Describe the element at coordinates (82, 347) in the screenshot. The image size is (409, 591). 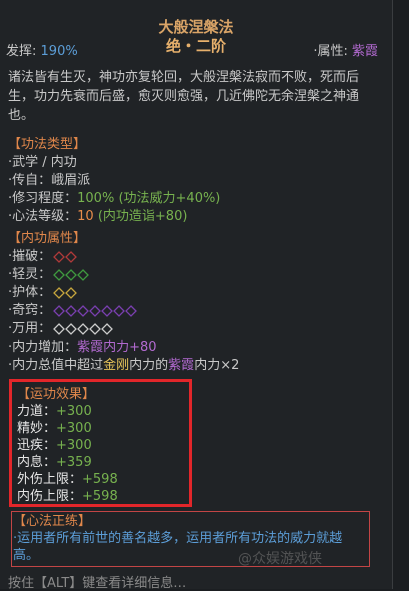
I see `neili-line-1: ·内力增加：紫霞内力+80` at that location.